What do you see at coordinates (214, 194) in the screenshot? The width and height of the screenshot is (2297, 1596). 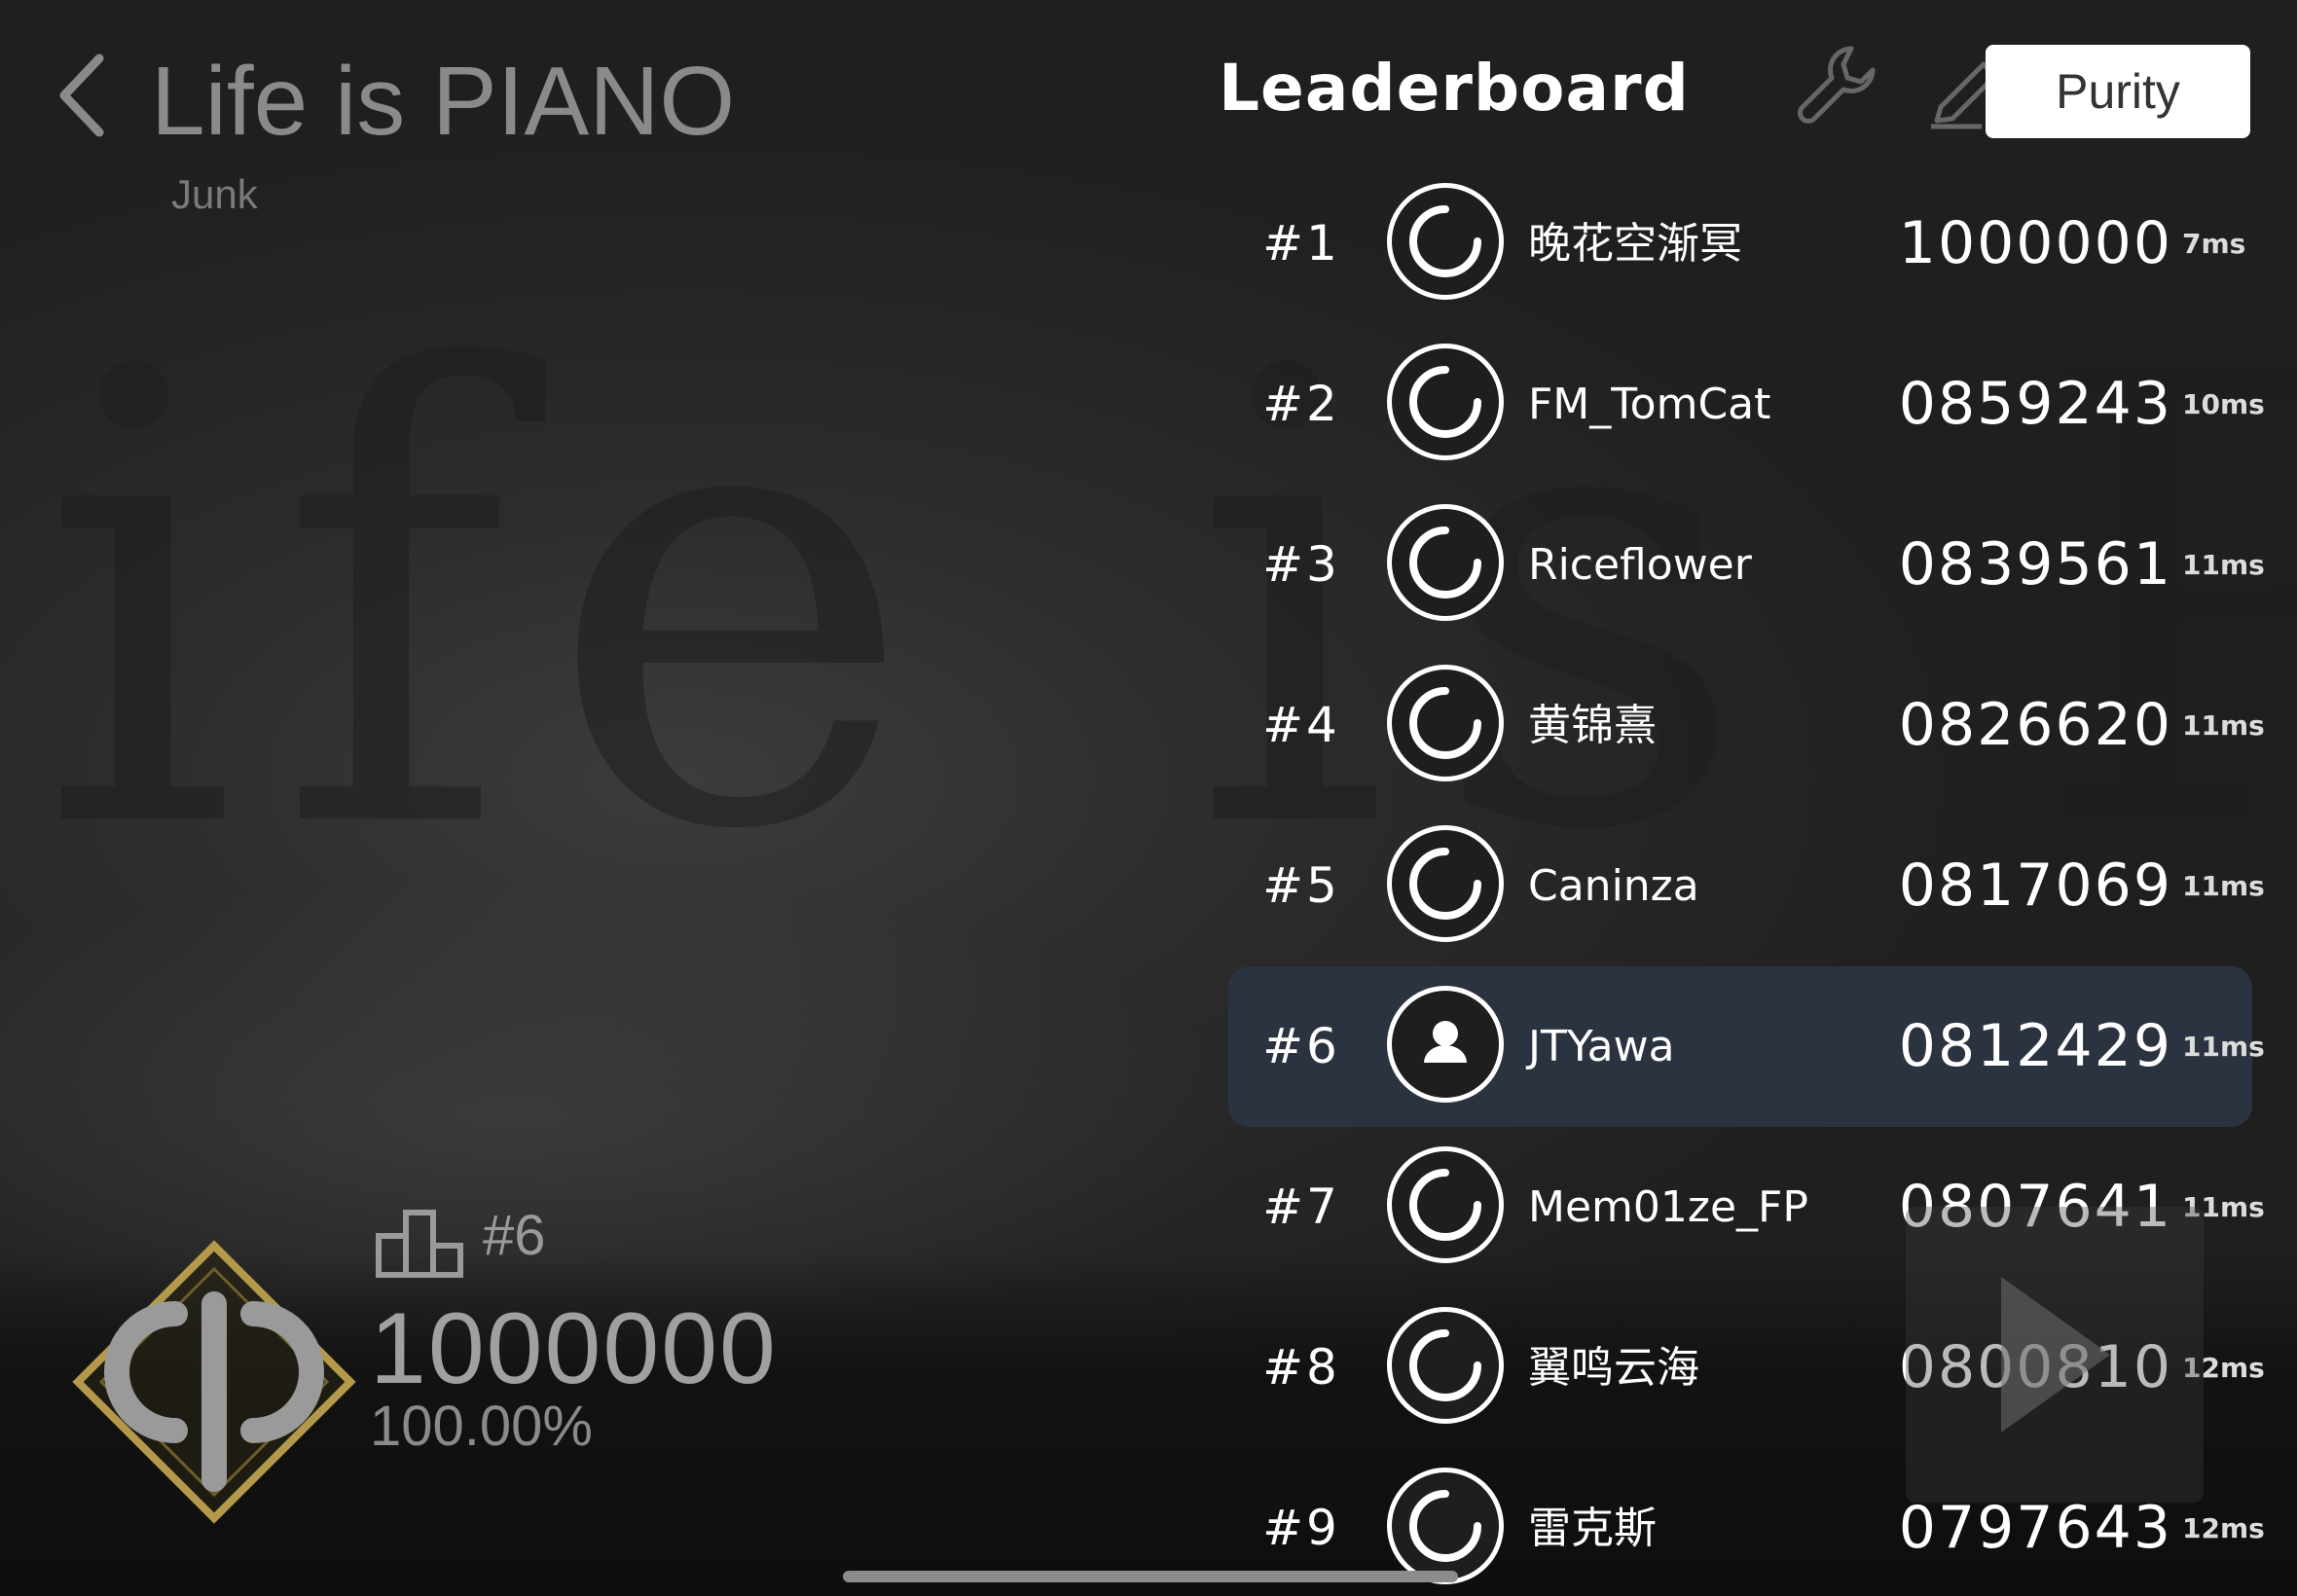 I see `song-artist: Junk` at bounding box center [214, 194].